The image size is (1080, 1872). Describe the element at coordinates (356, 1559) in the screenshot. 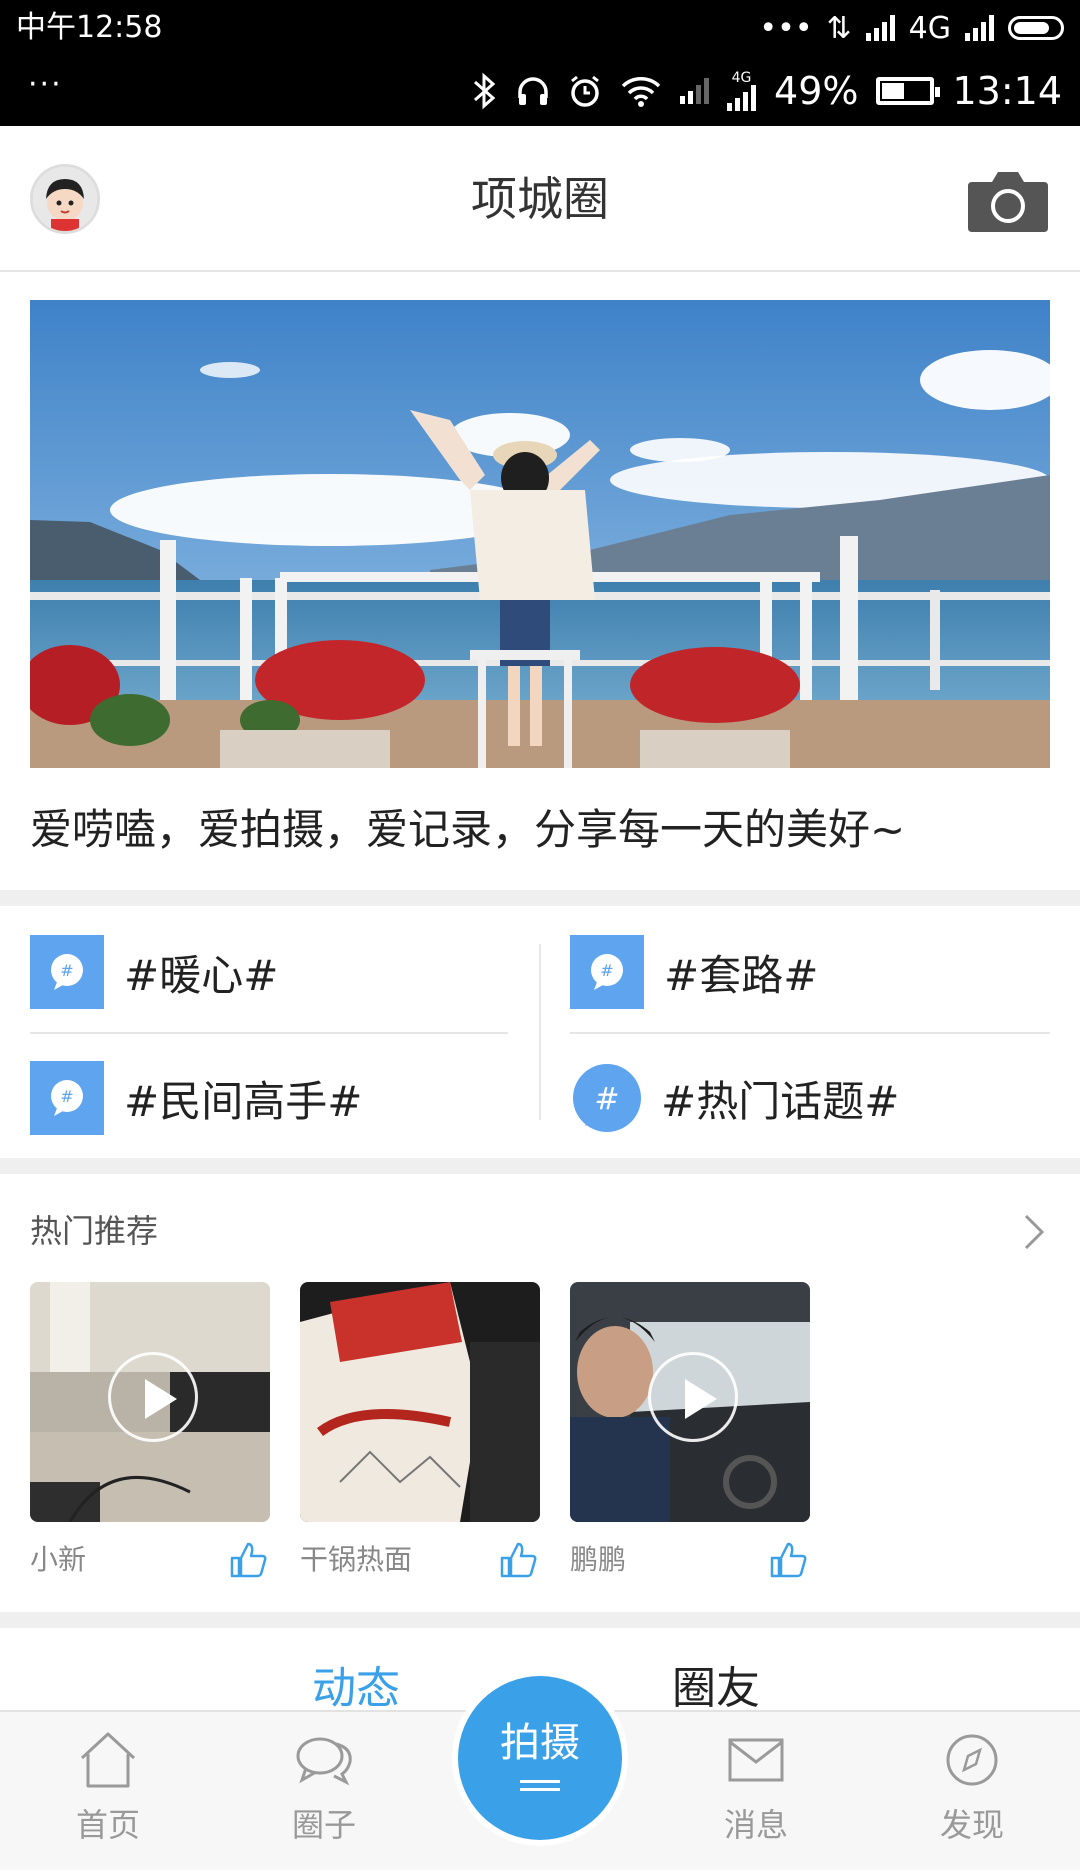

I see `hot-item-name: 干锅热面` at that location.